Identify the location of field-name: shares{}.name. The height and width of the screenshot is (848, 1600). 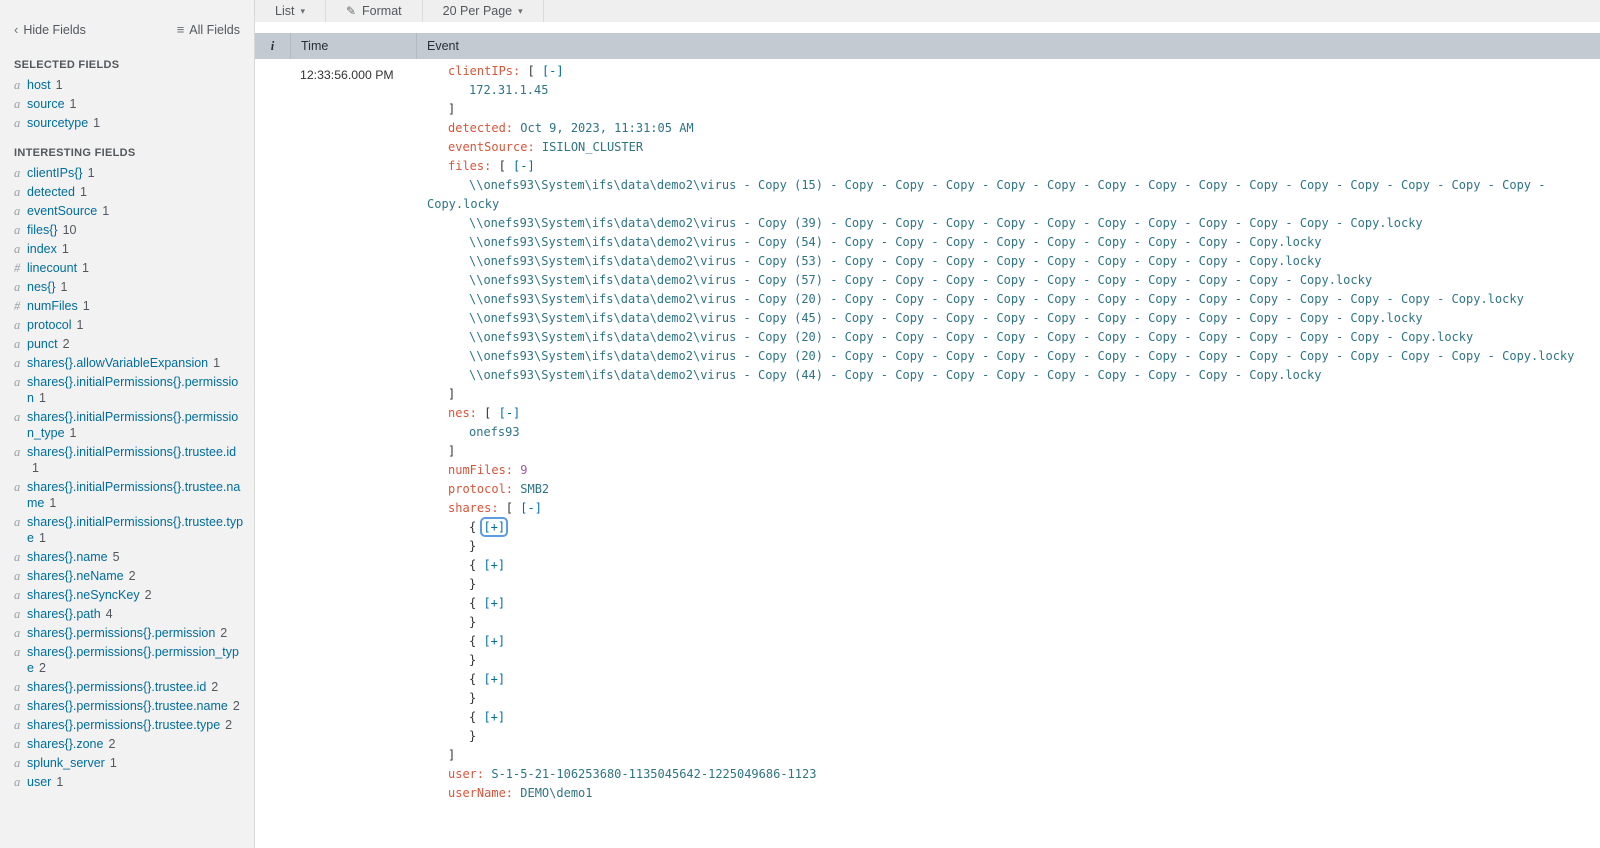
(67, 557).